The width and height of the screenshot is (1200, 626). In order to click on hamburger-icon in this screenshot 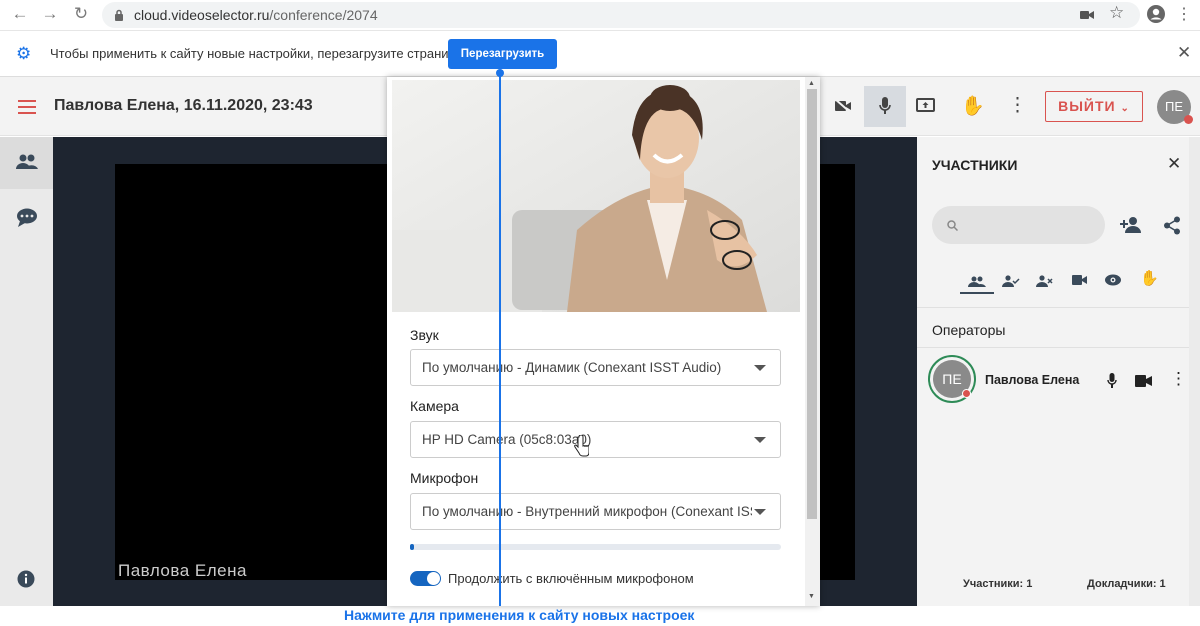, I will do `click(27, 107)`.